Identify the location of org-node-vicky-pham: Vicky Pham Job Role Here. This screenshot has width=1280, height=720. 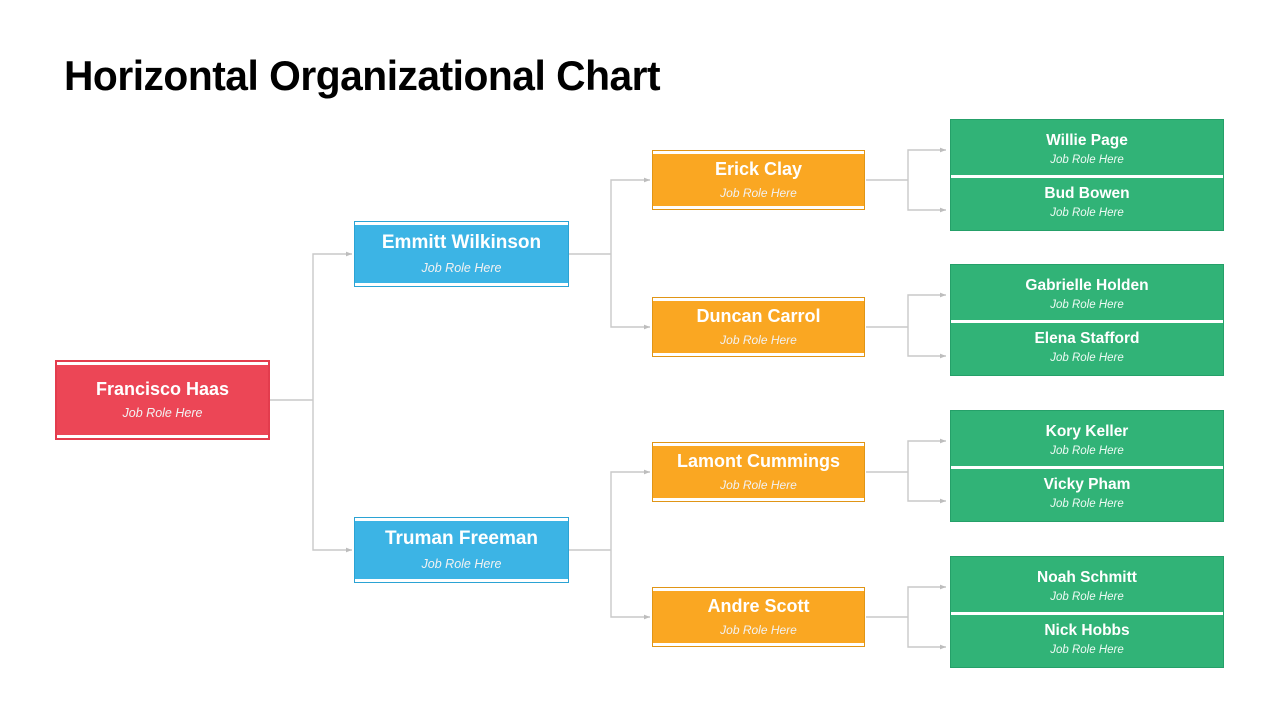
(1087, 492).